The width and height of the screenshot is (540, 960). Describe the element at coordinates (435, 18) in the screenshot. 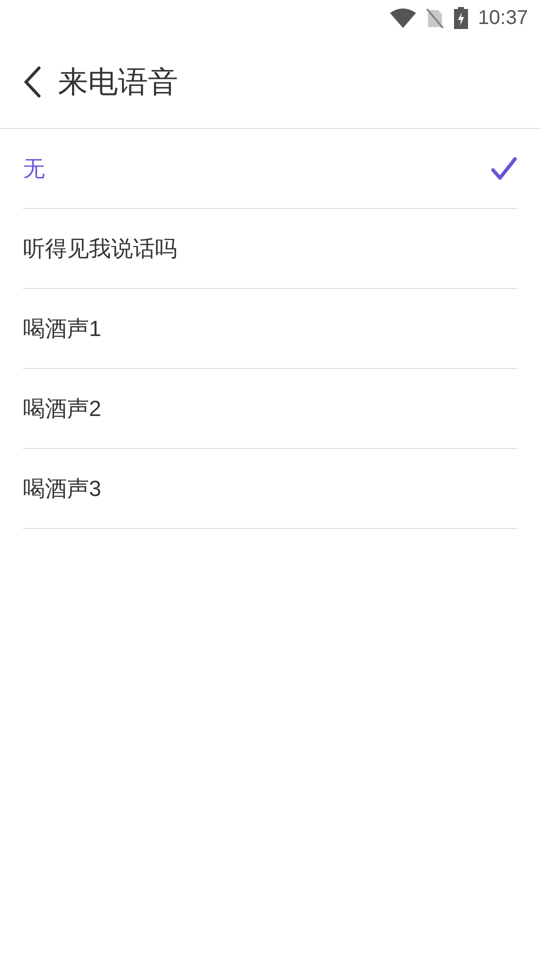

I see `no-sim-icon` at that location.